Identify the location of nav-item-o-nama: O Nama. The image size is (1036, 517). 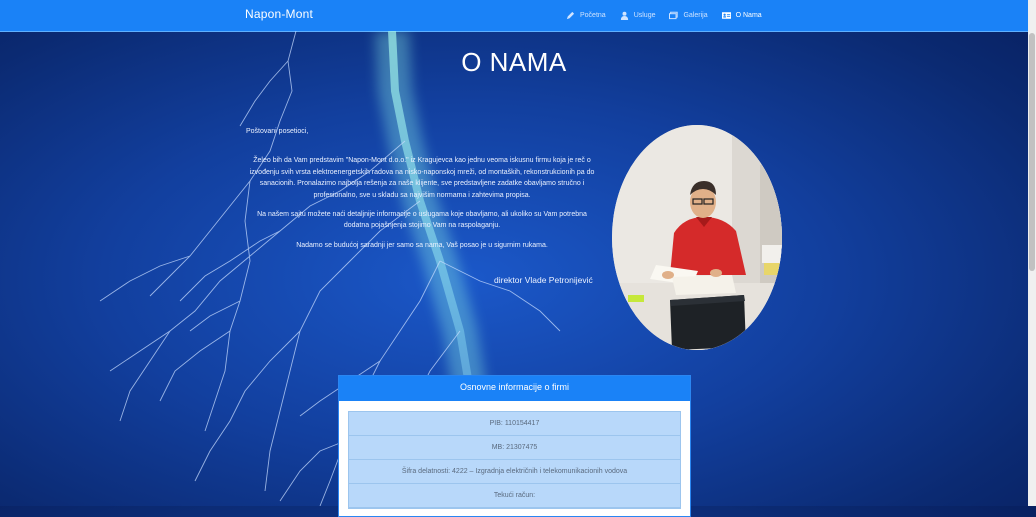
(741, 15).